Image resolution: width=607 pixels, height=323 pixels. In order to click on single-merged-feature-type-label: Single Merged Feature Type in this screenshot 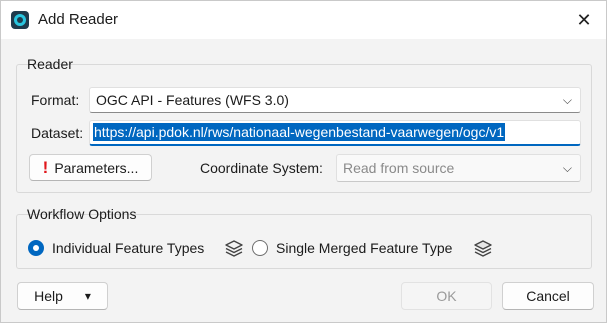, I will do `click(364, 248)`.